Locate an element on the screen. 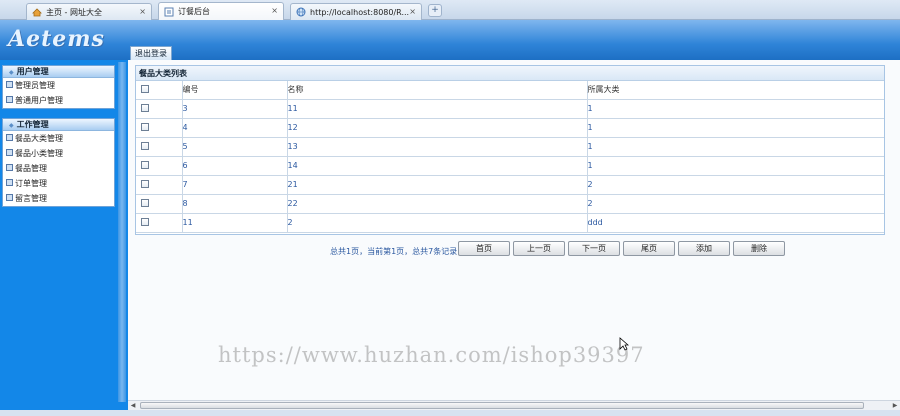 This screenshot has height=416, width=900. table-row: 11 2 ddd is located at coordinates (510, 223).